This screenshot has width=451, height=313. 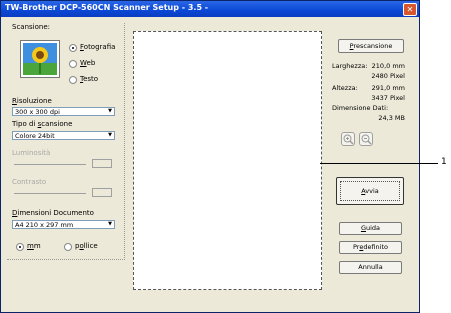 I want to click on radio-inch-label: pollice, so click(x=86, y=246).